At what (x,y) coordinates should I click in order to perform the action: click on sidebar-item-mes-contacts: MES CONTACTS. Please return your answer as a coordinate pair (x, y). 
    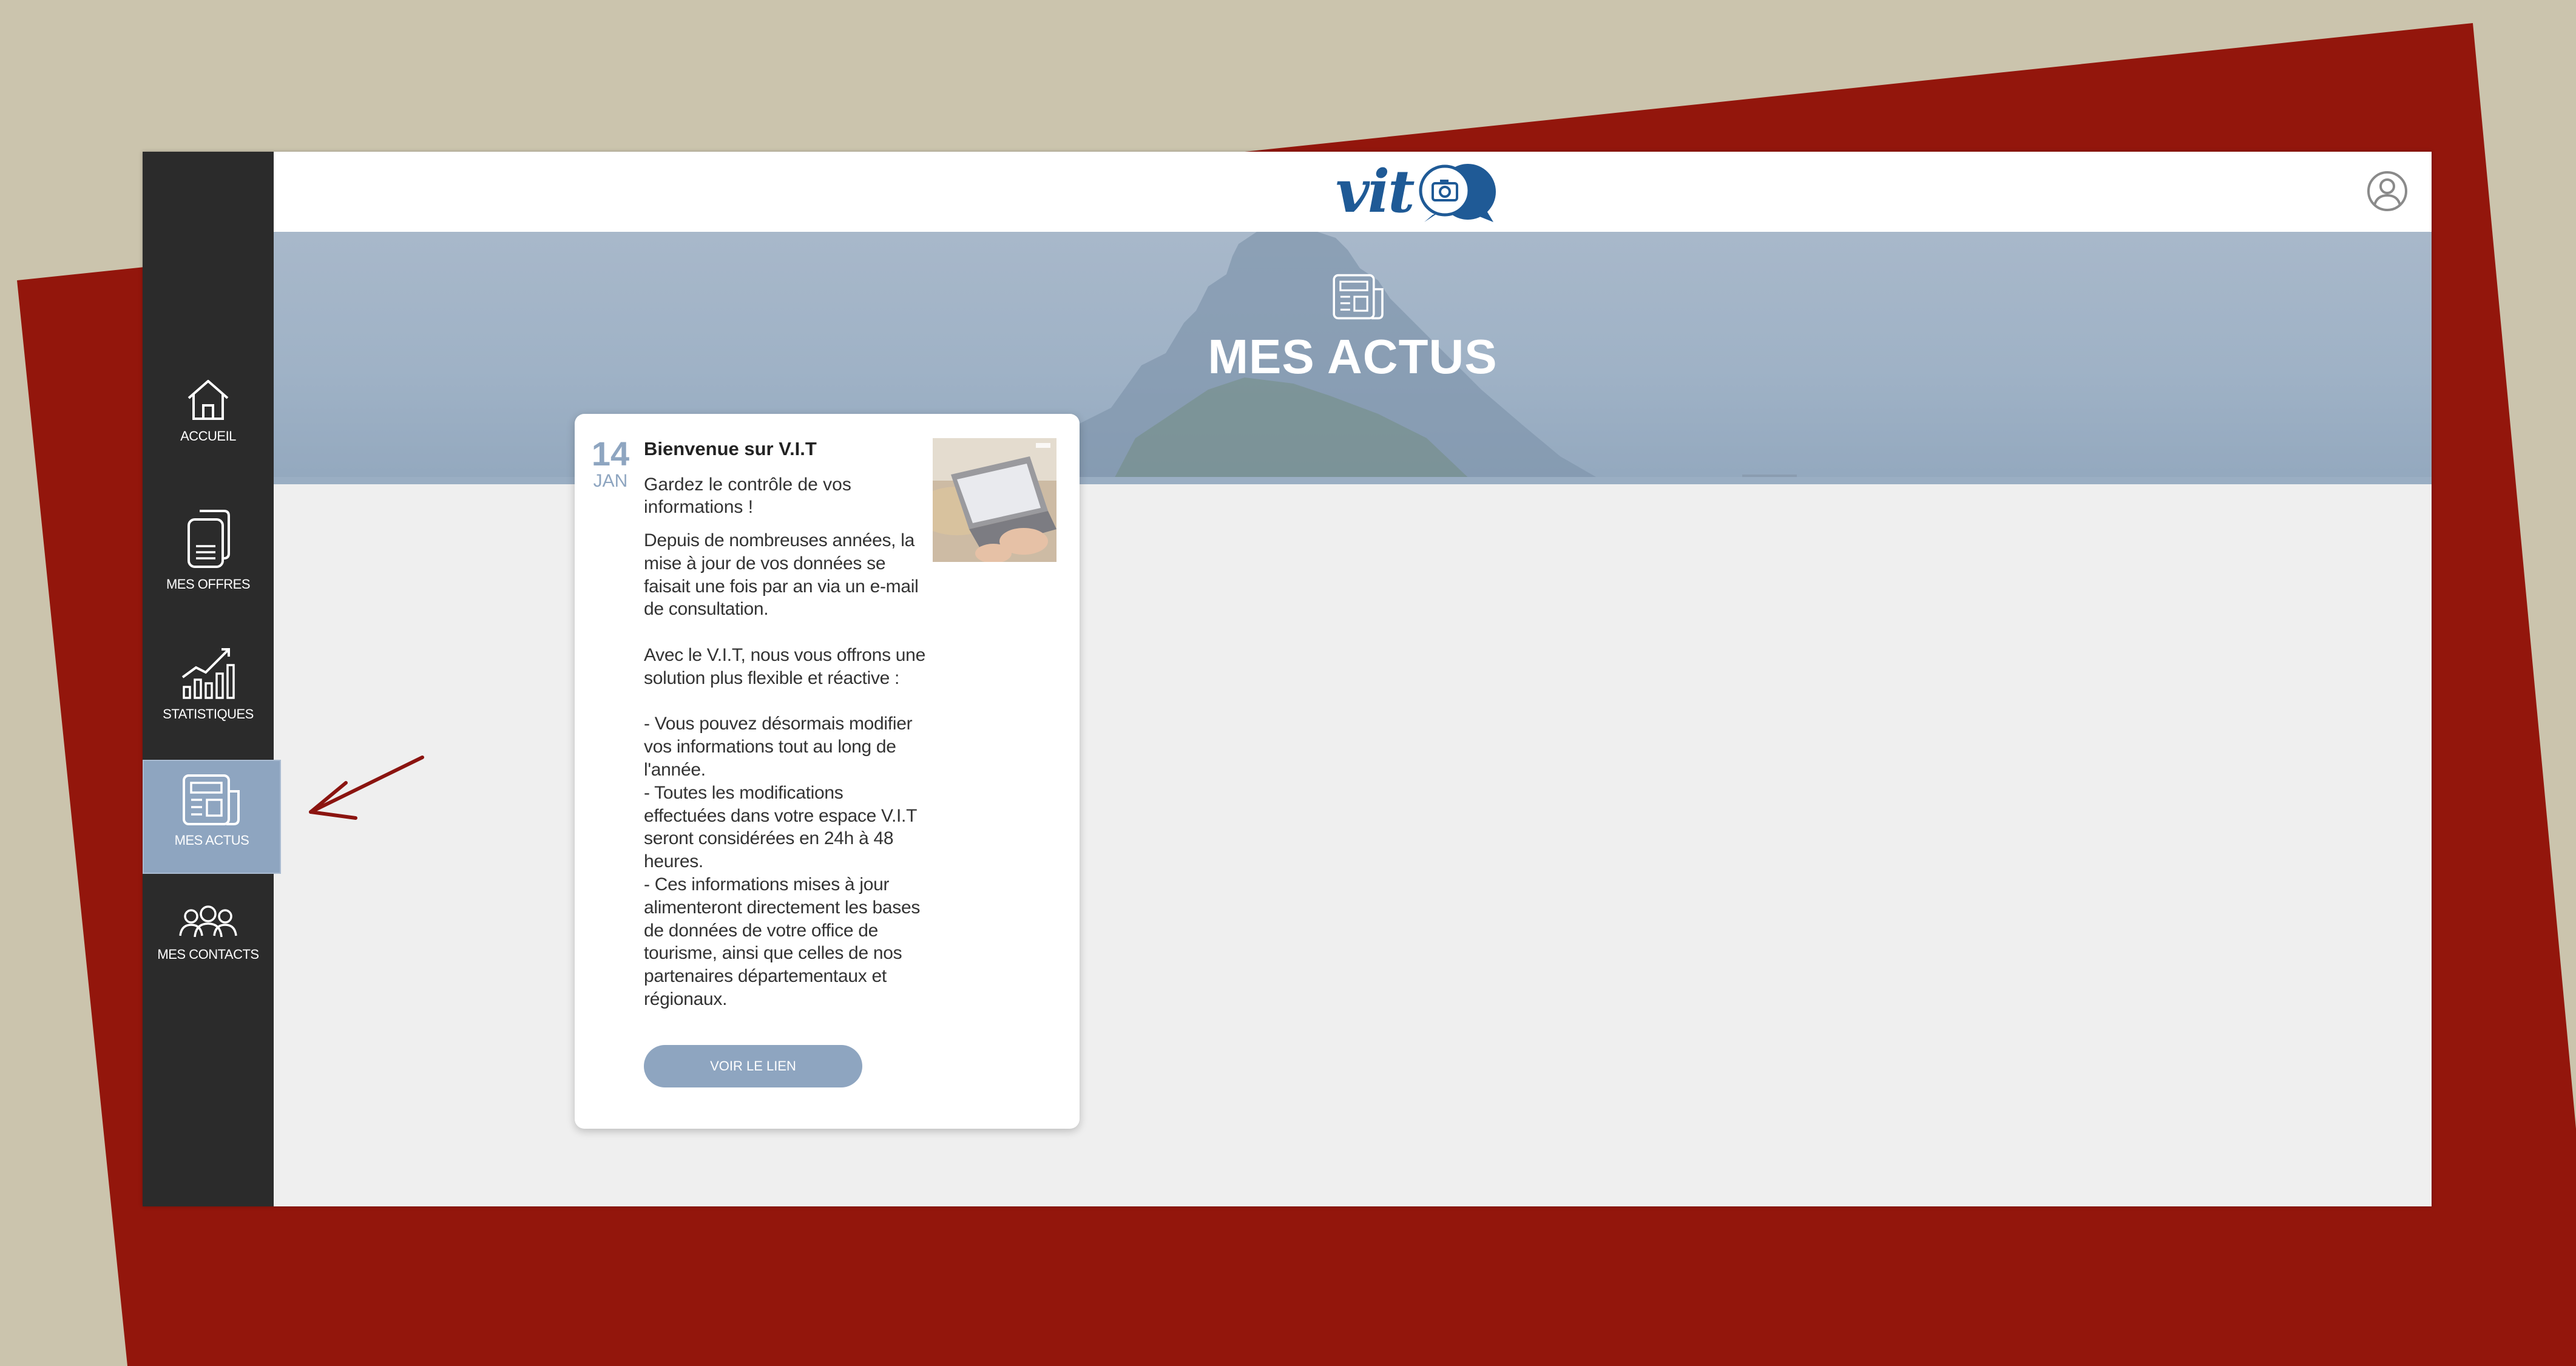
    Looking at the image, I should click on (208, 933).